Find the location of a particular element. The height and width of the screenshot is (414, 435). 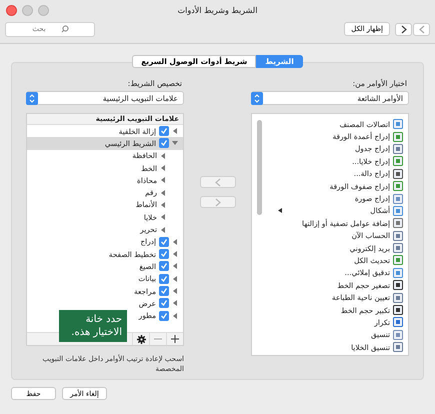

close-button is located at coordinates (11, 10).